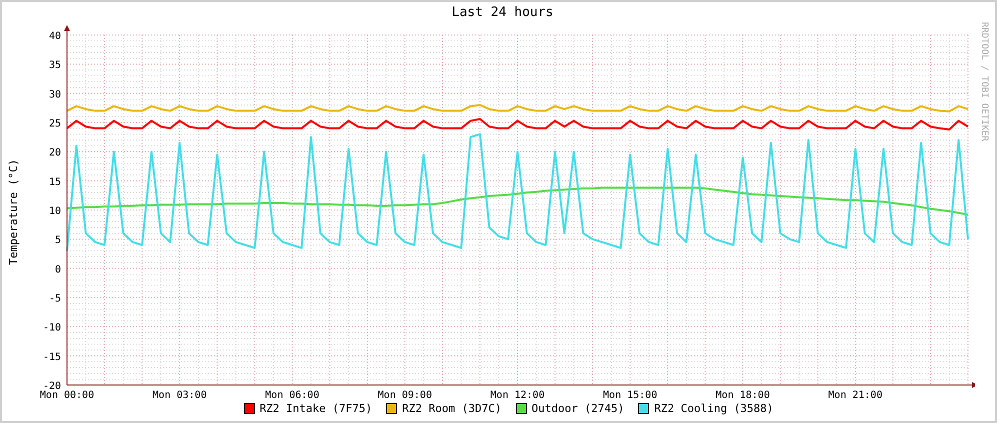 The width and height of the screenshot is (997, 423). Describe the element at coordinates (714, 408) in the screenshot. I see `legend-label: RZ2 Cooling (3588)` at that location.